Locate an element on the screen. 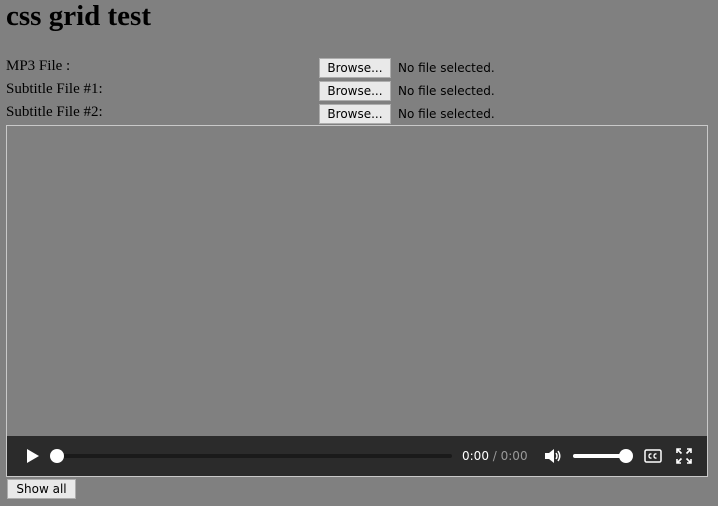 The image size is (718, 506). show-all-button: Show all is located at coordinates (41, 489).